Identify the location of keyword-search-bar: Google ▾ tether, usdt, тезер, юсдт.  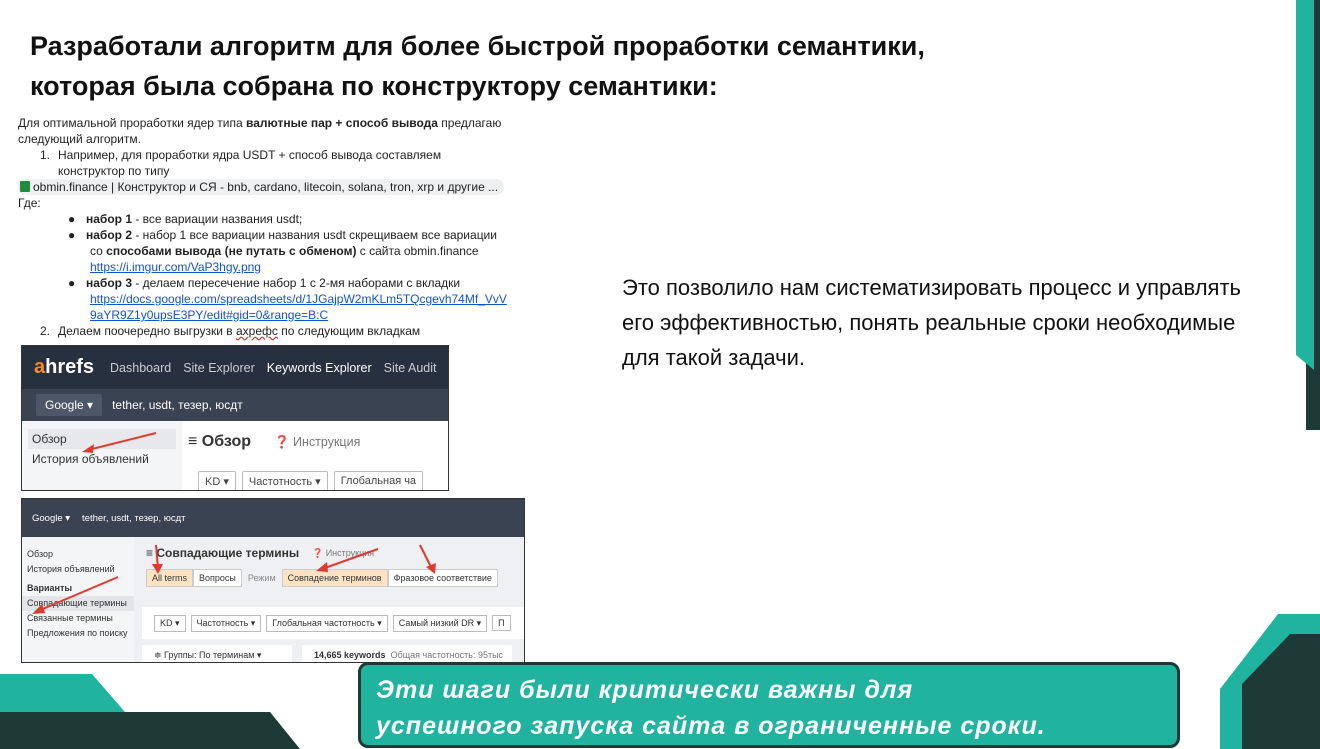
(235, 405).